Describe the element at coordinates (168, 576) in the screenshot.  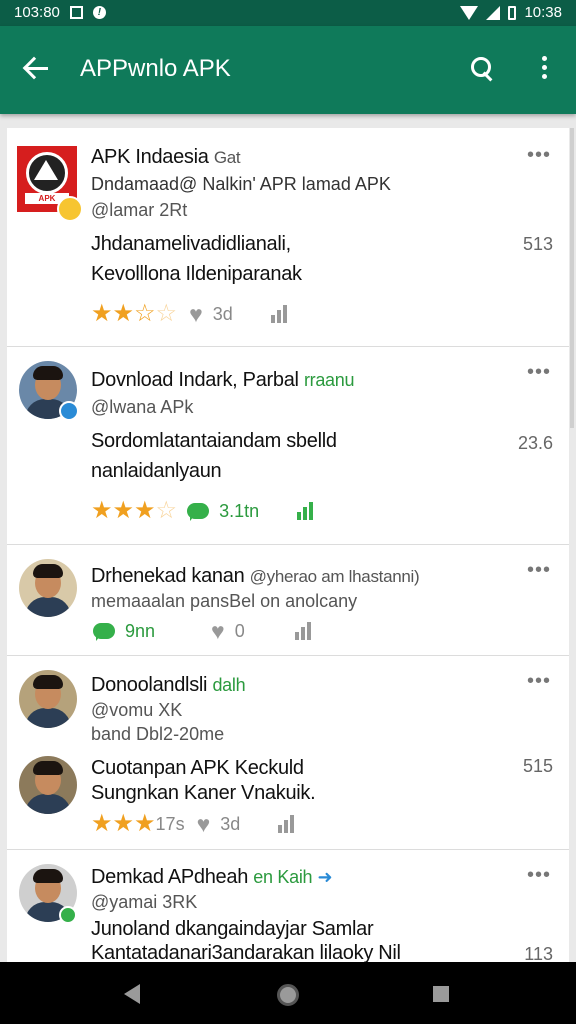
I see `author-name: Drhenekad kanan` at that location.